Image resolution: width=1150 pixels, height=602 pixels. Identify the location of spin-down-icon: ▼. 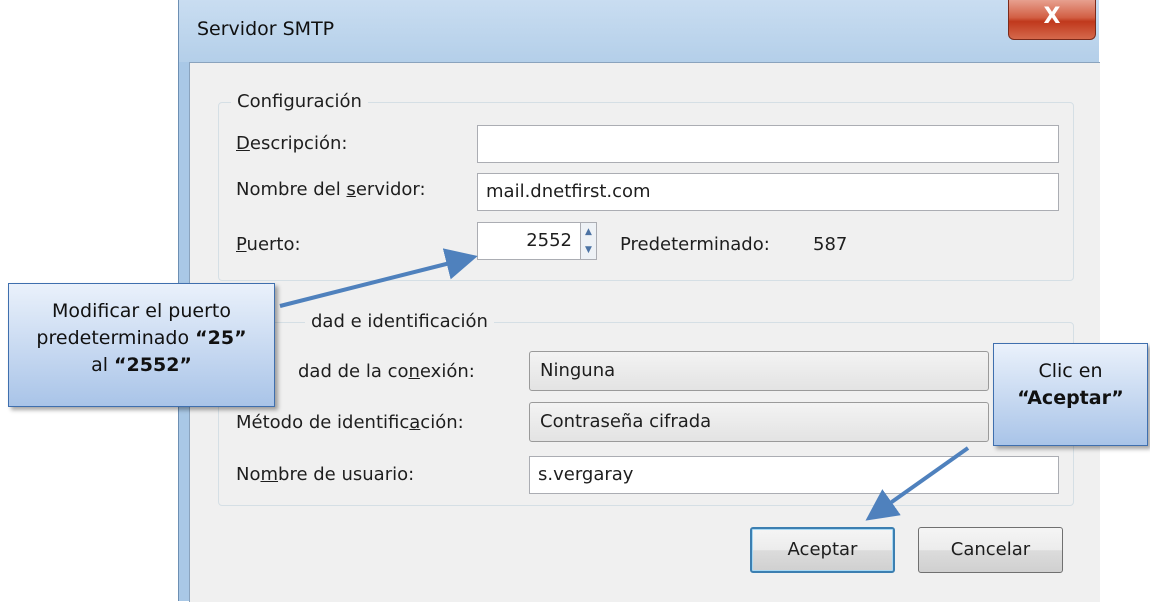
(588, 250).